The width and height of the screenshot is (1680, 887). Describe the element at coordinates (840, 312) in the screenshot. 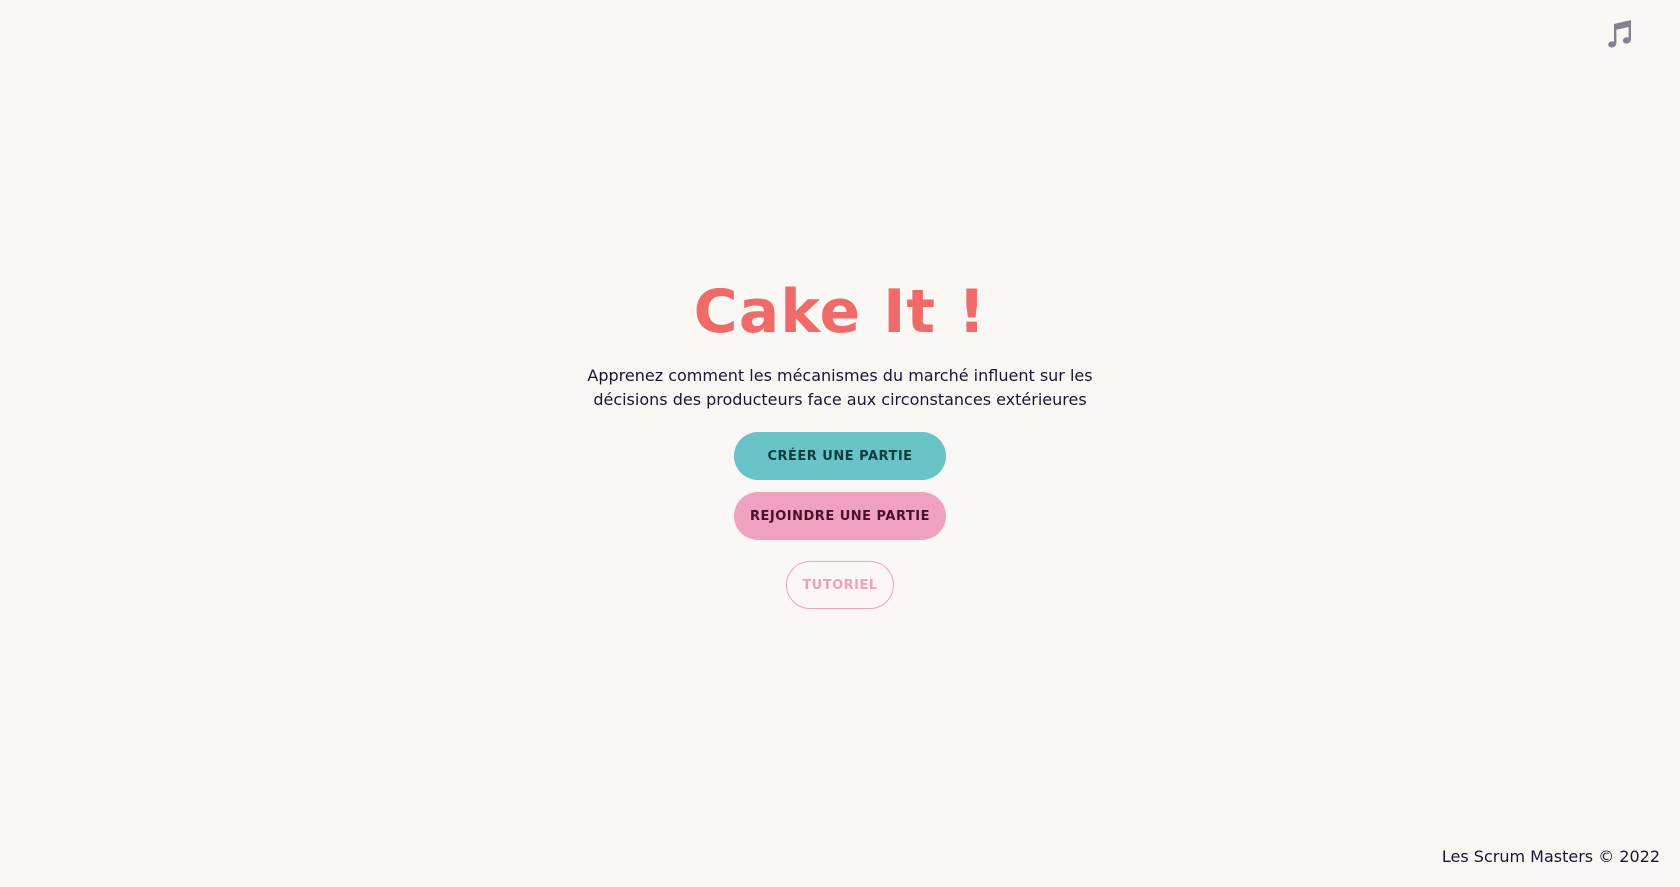

I see `page-title: Cake It !` at that location.